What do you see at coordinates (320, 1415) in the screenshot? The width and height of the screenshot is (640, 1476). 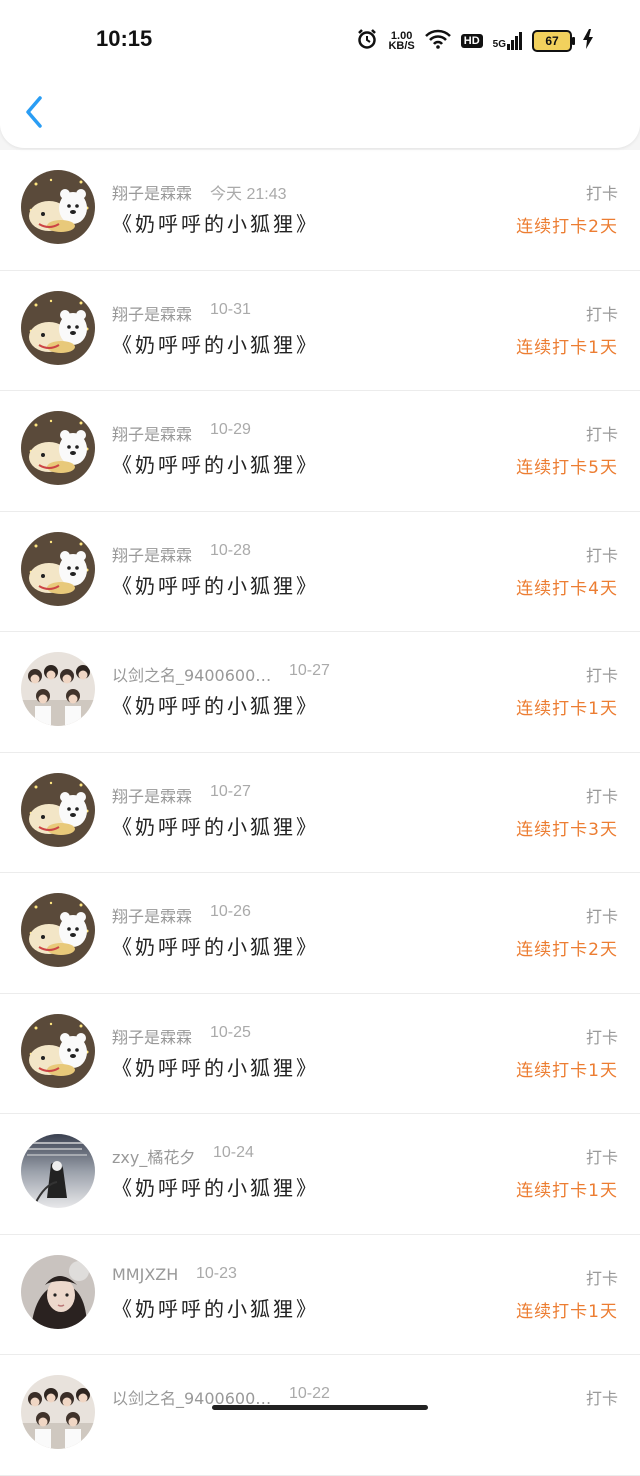 I see `list-item: 以剑之名_9400600… 10-22 打卡` at bounding box center [320, 1415].